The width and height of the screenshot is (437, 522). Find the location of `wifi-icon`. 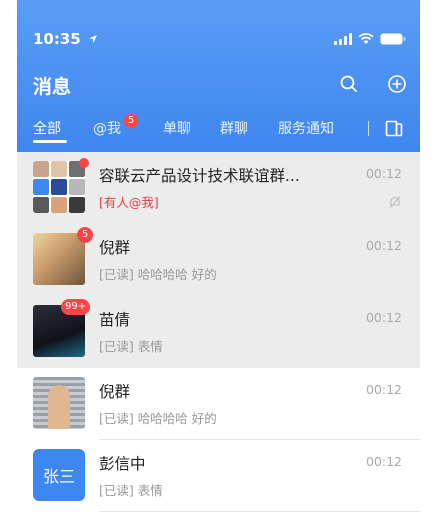

wifi-icon is located at coordinates (366, 38).